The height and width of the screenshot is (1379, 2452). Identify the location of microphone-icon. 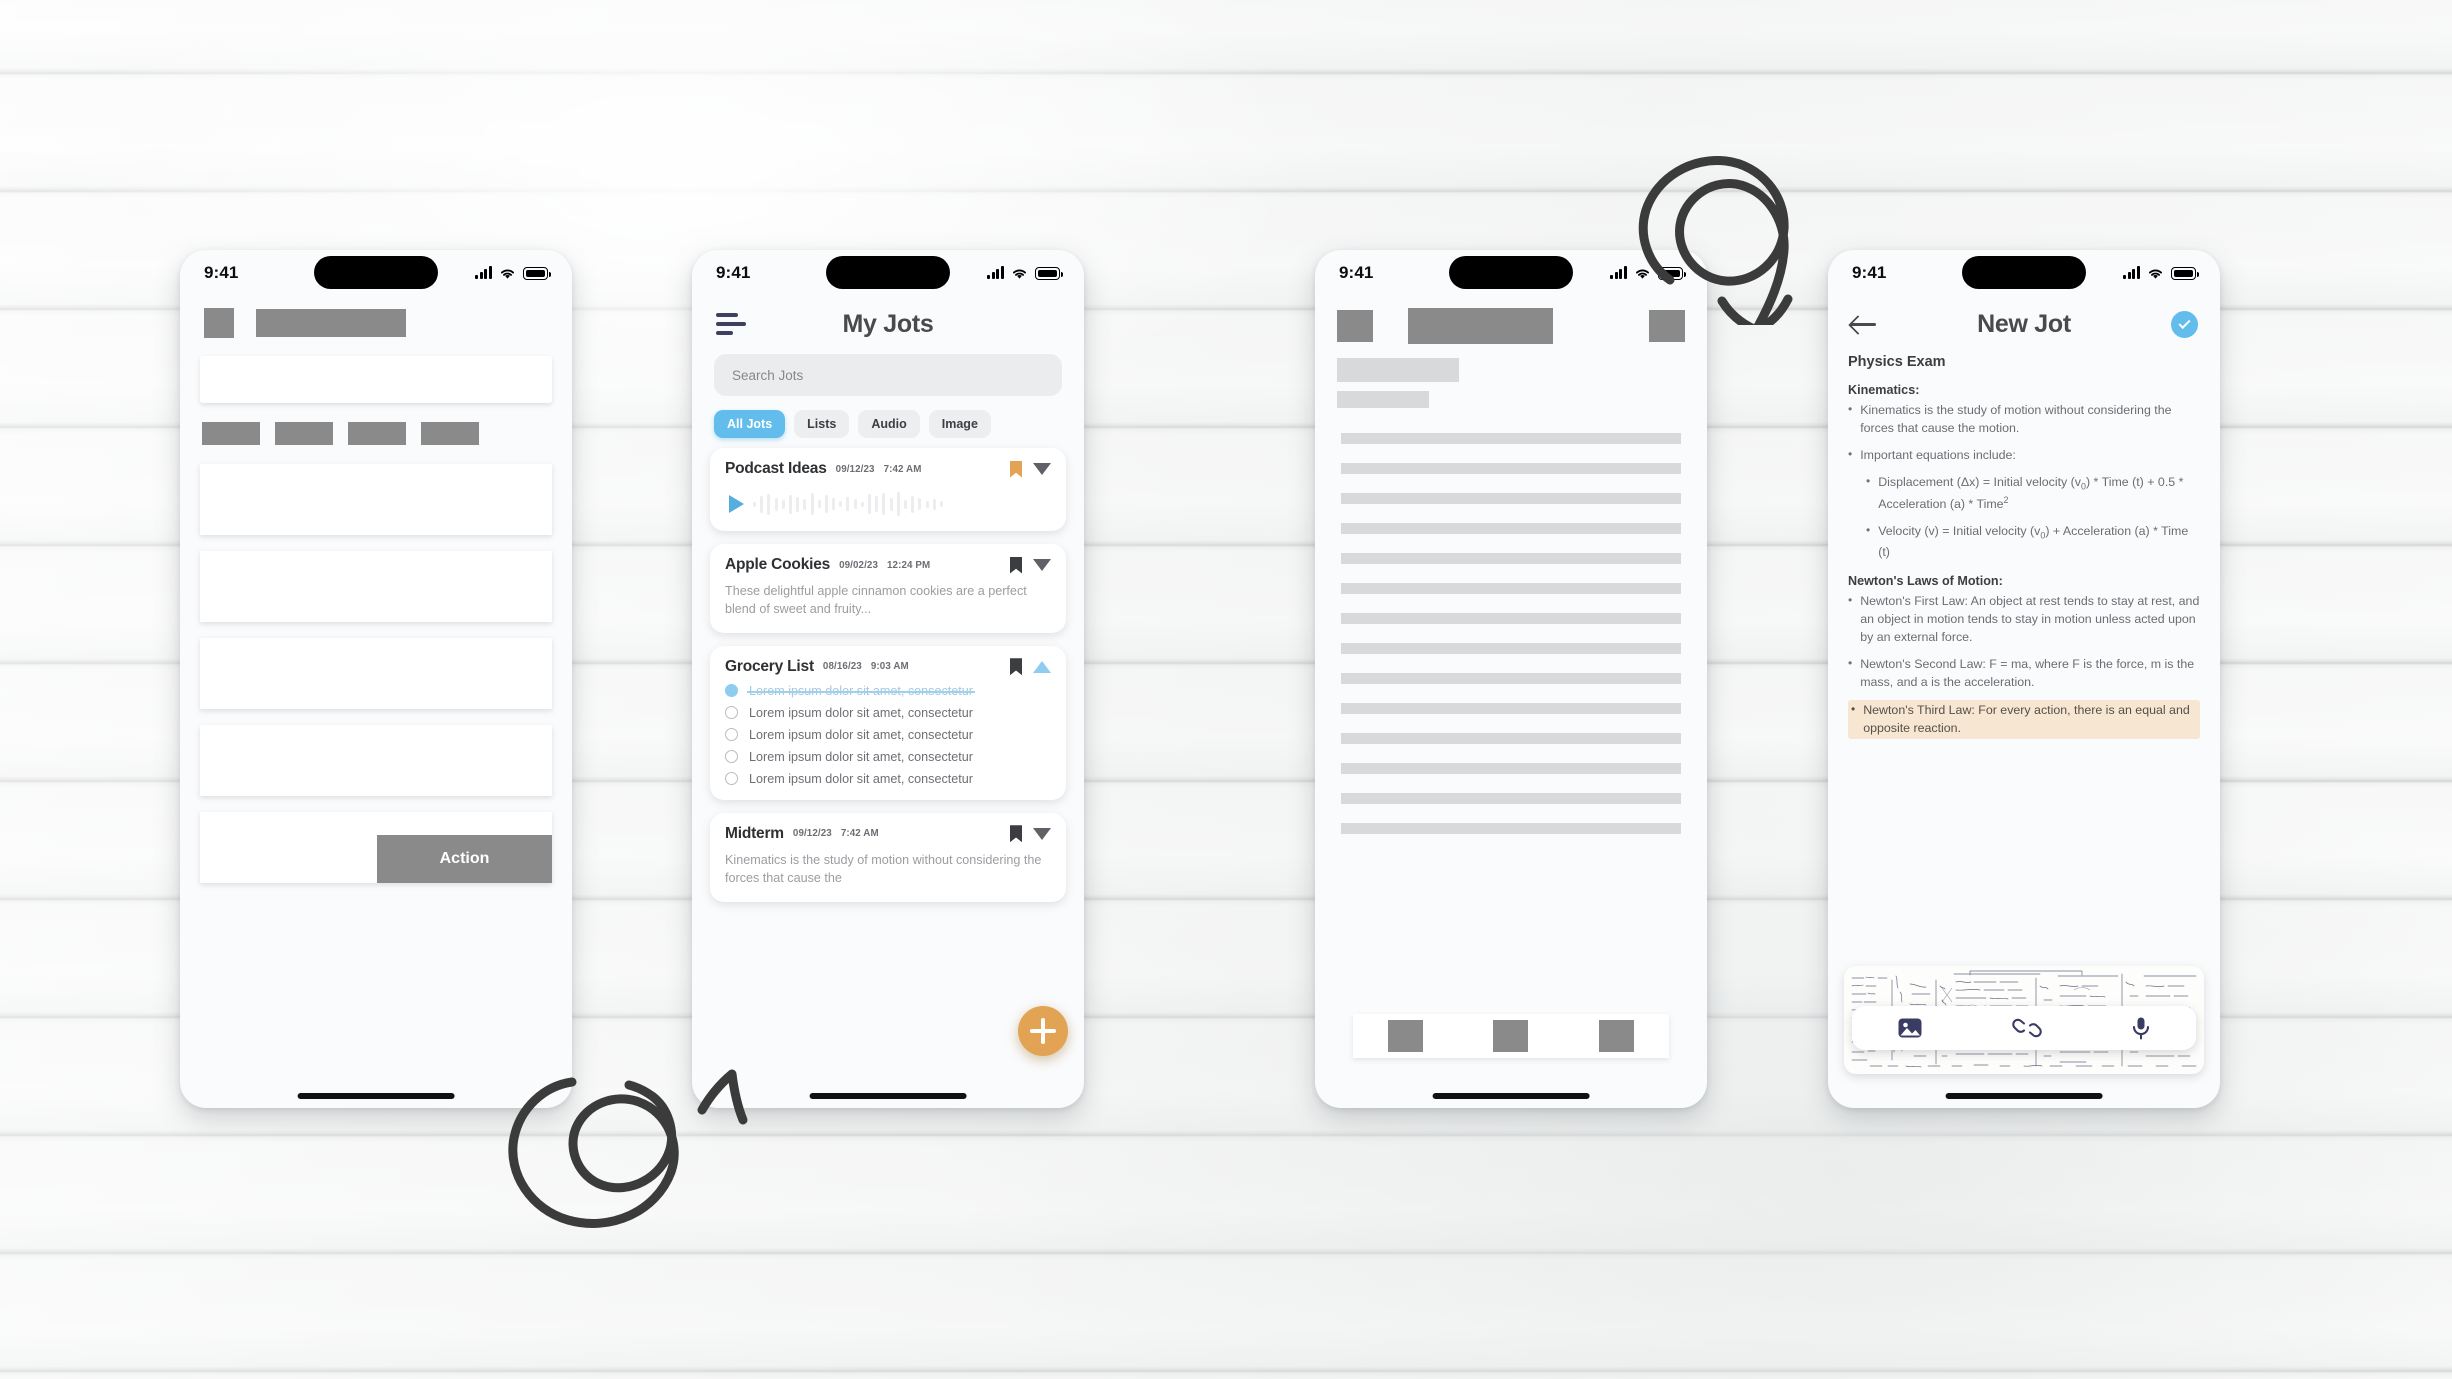
(2141, 1028).